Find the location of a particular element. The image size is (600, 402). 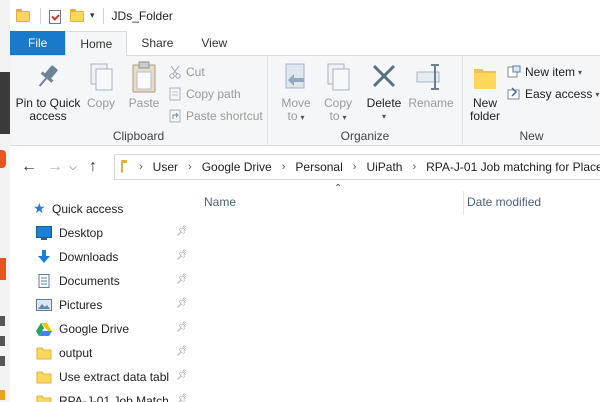

delete-chevron-down-icon: ▾ is located at coordinates (384, 116).